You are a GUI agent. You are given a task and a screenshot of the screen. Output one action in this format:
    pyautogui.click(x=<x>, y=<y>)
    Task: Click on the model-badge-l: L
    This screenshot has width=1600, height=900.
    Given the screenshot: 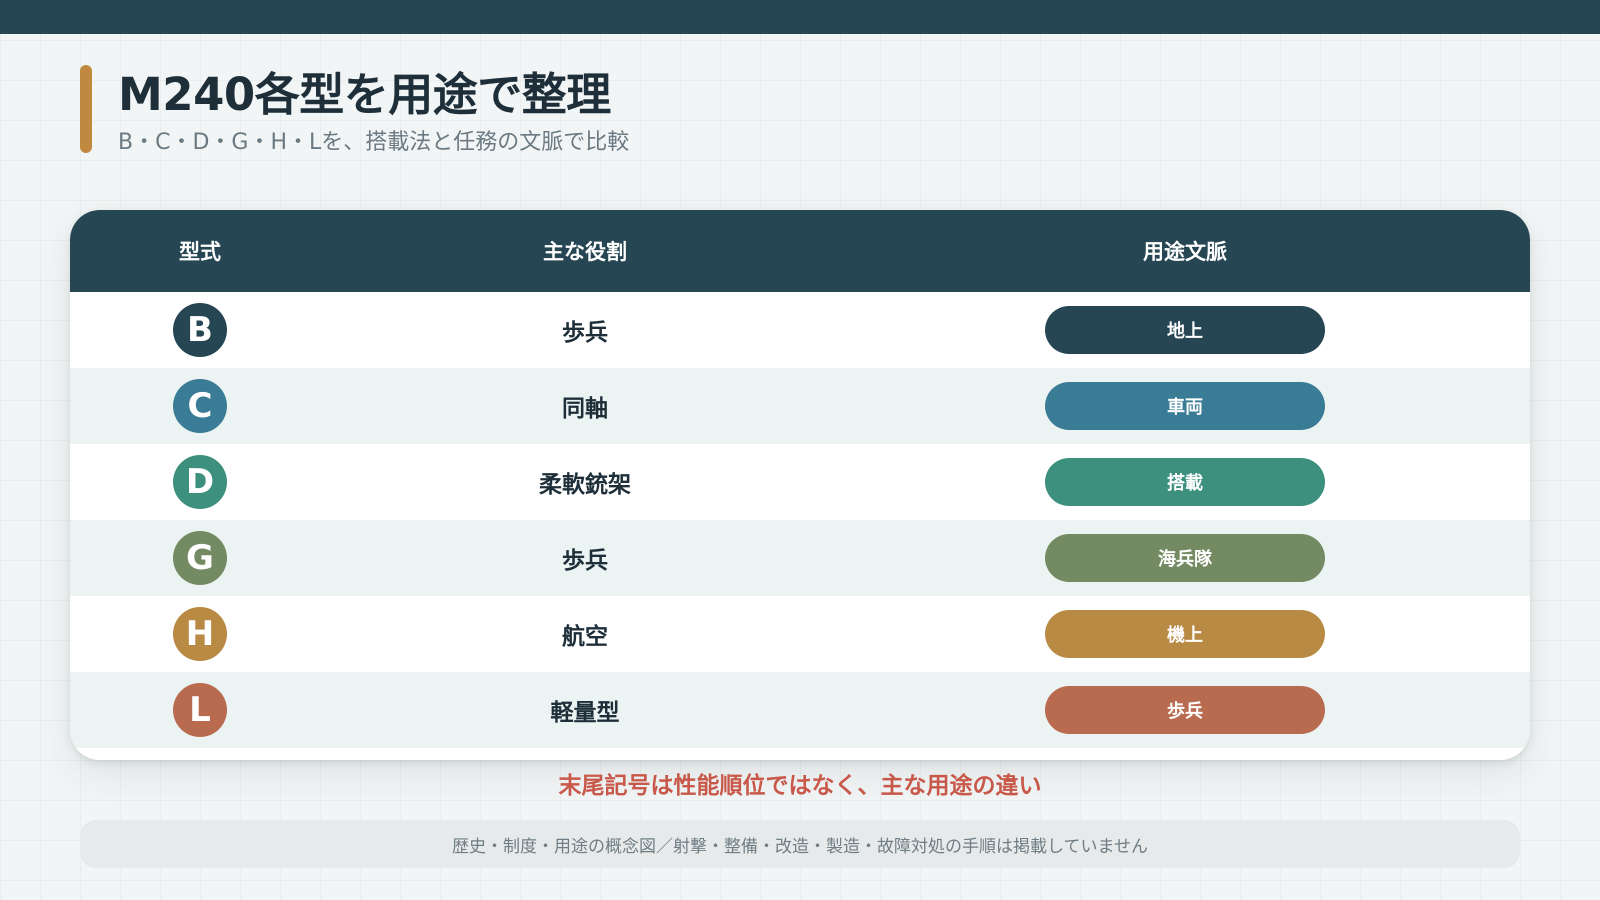 What is the action you would take?
    pyautogui.click(x=200, y=710)
    